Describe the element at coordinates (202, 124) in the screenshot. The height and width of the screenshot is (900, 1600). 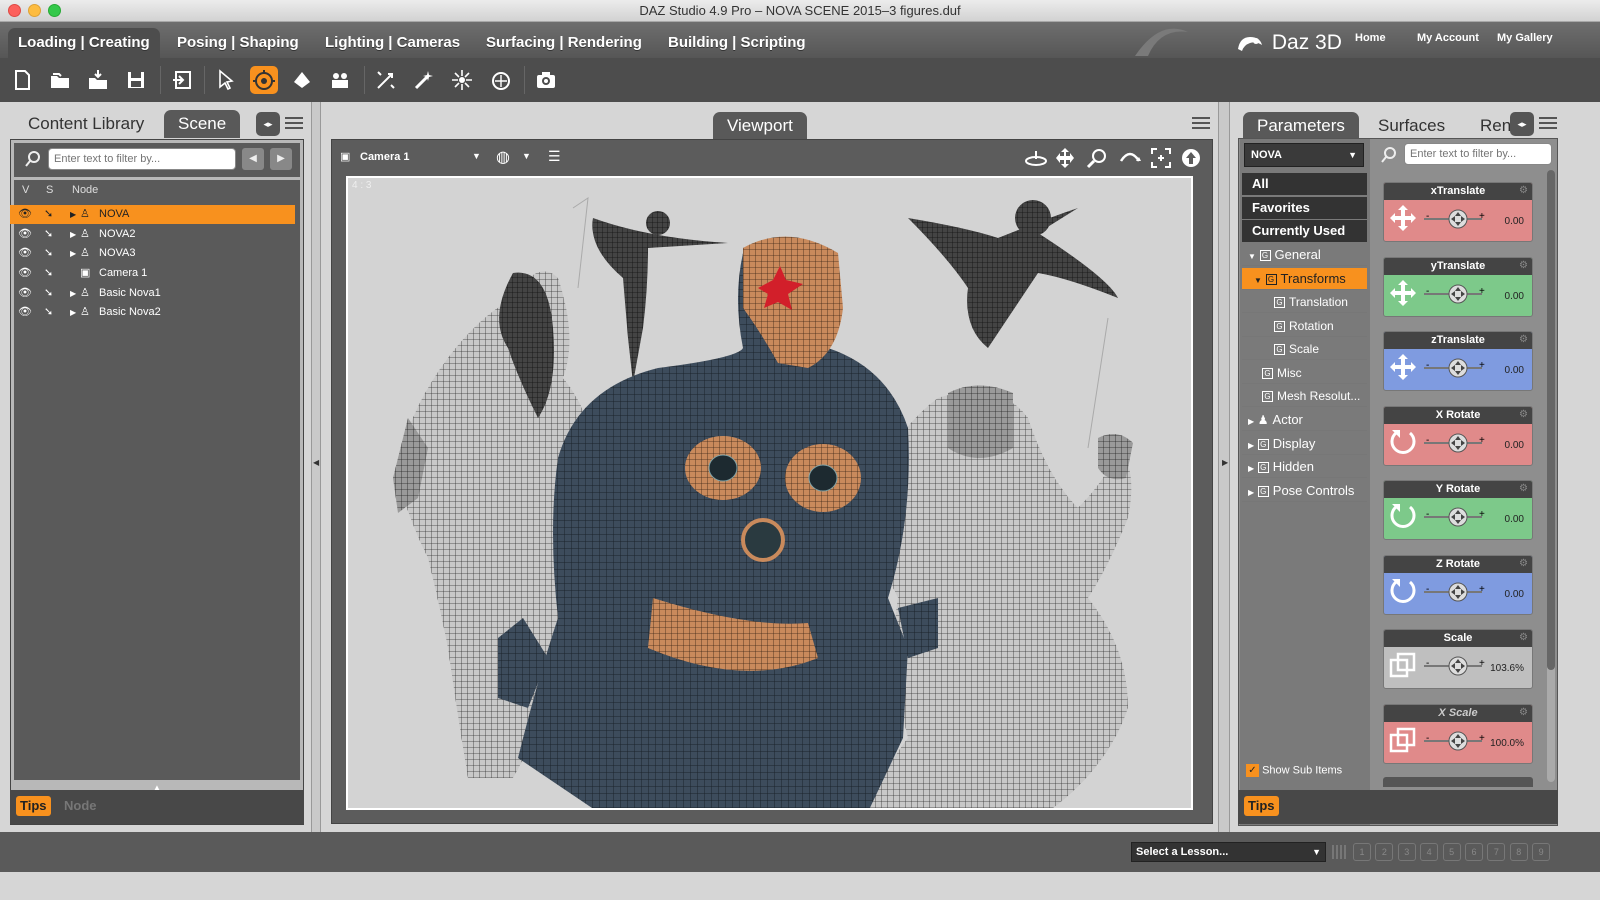
I see `tab-scene: Scene` at that location.